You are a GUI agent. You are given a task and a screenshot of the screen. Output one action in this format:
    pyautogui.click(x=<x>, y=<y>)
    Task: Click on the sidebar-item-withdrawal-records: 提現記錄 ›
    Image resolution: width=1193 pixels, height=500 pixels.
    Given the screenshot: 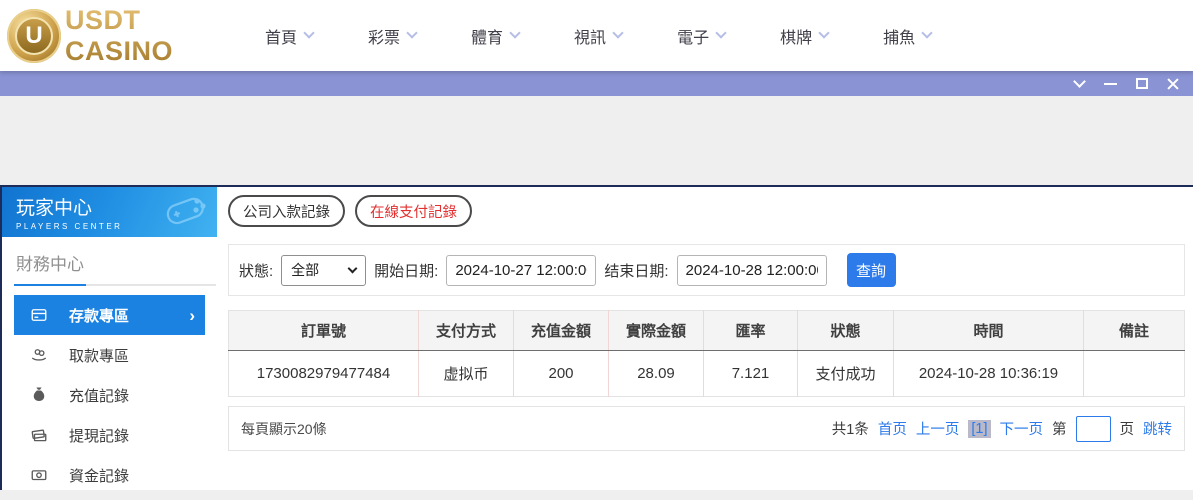 What is the action you would take?
    pyautogui.click(x=109, y=435)
    